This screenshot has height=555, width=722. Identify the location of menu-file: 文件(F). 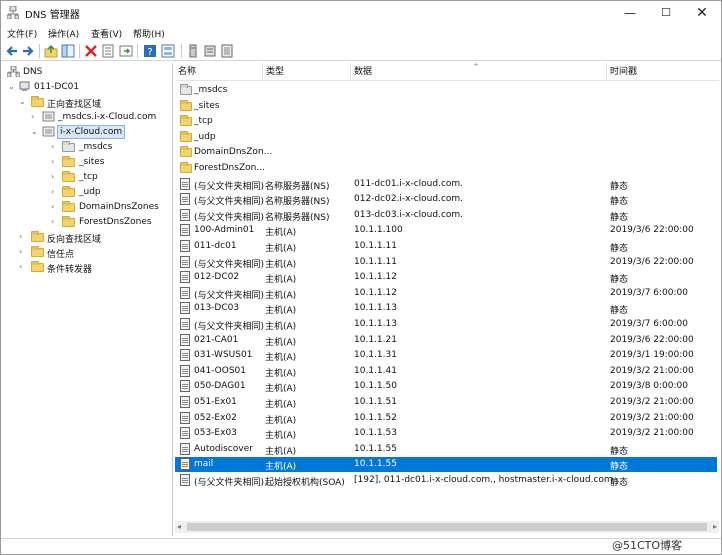
(22, 33).